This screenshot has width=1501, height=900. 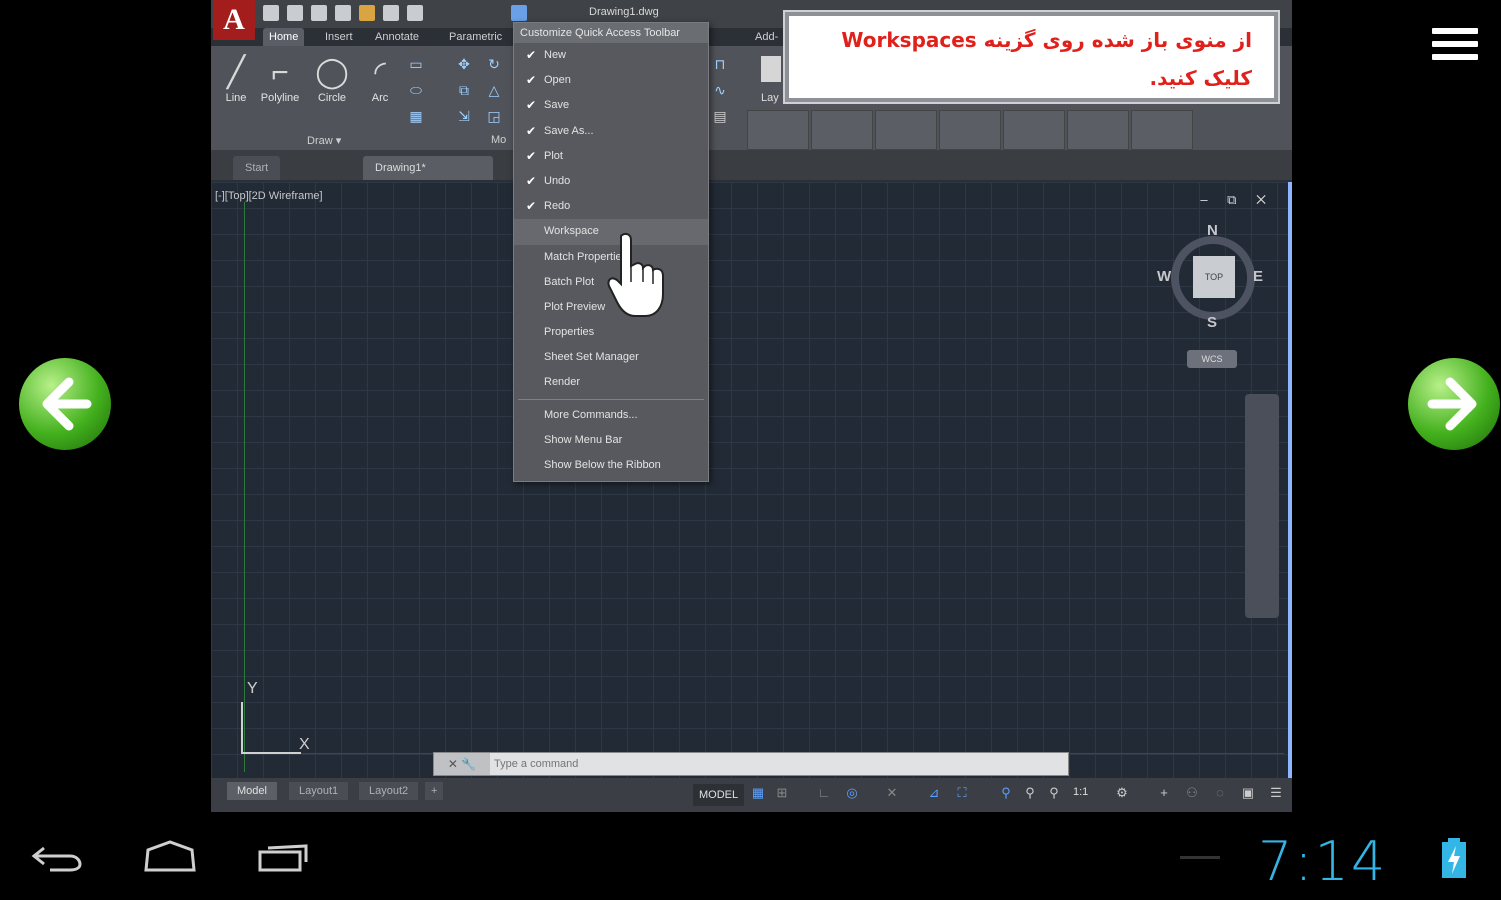 I want to click on viewcube: TOP N S E W, so click(x=1210, y=276).